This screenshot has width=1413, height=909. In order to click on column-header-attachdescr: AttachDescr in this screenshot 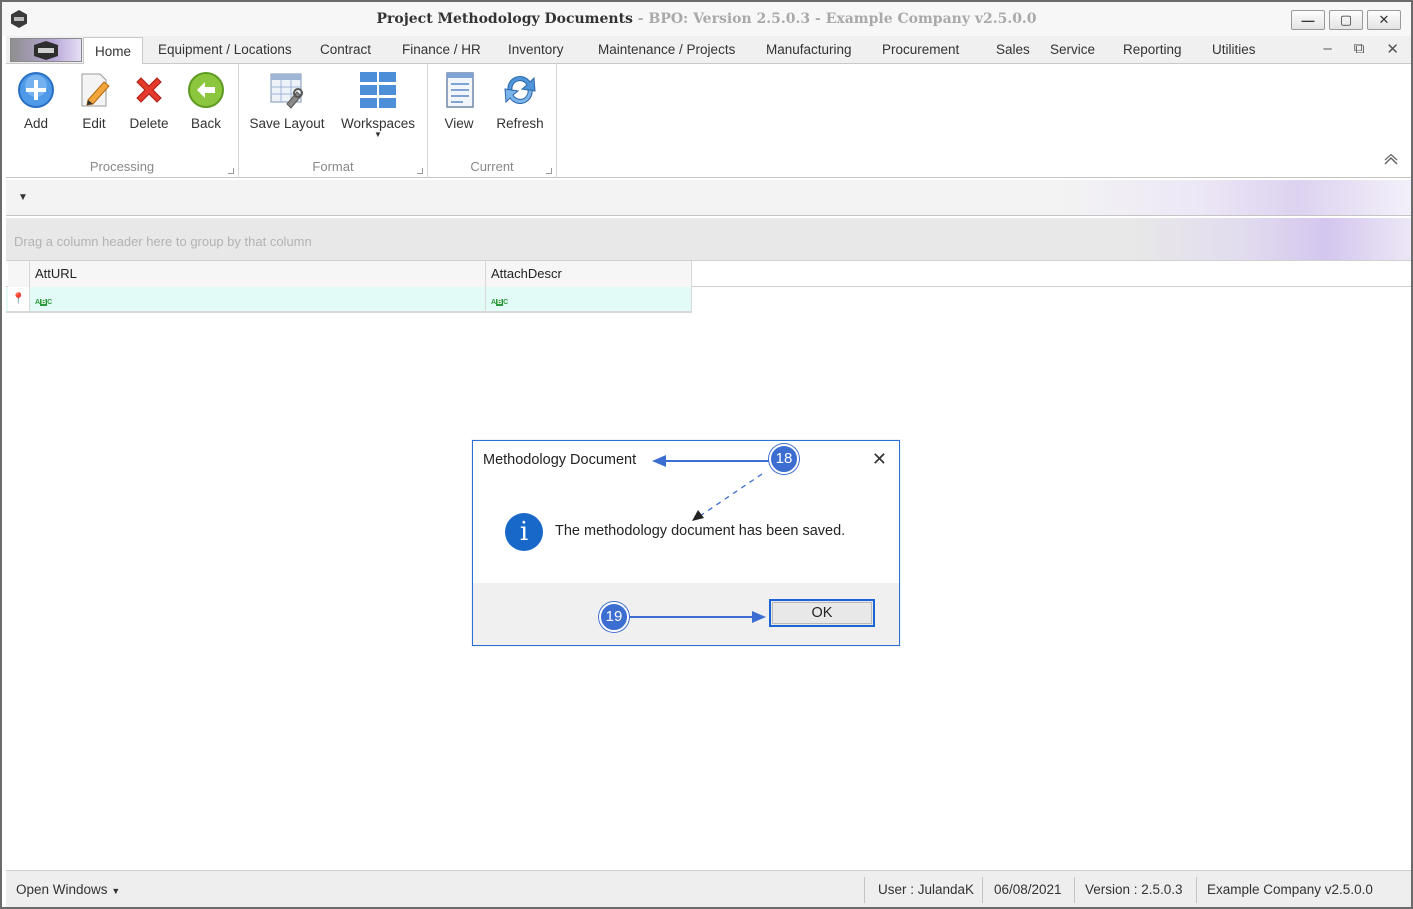, I will do `click(589, 274)`.